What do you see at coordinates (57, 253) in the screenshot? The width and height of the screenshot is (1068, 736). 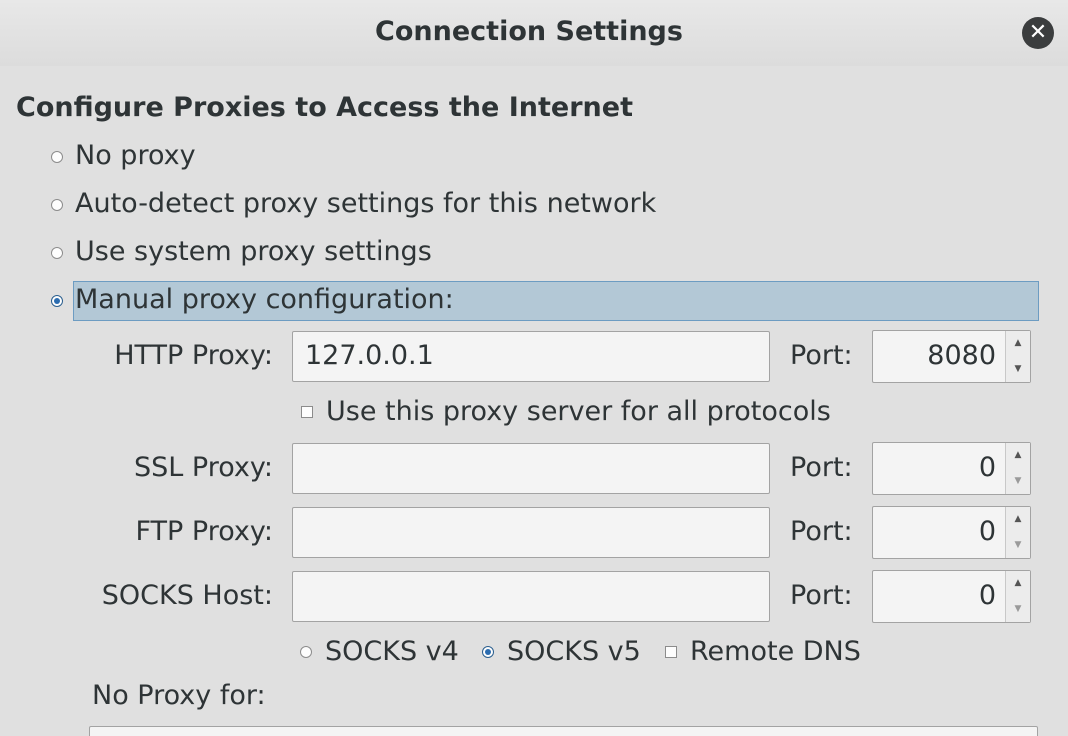 I see `system-proxy-radio` at bounding box center [57, 253].